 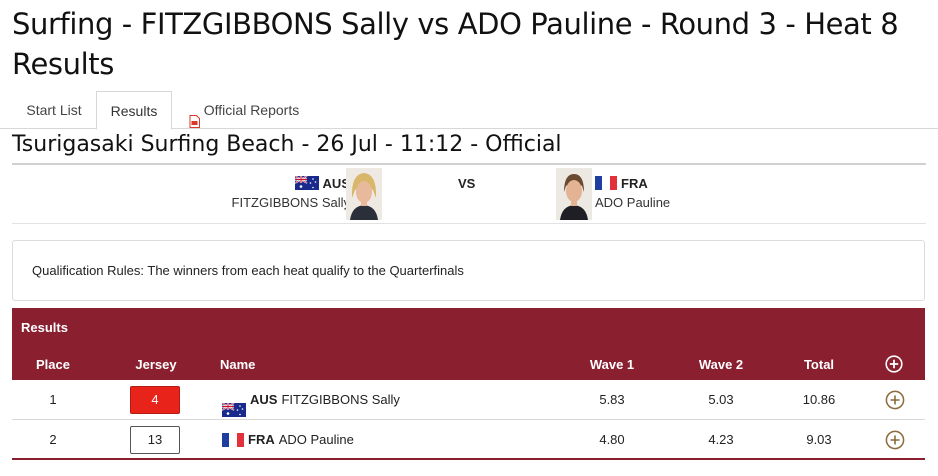 What do you see at coordinates (261, 439) in the screenshot?
I see `noc-code: FRA` at bounding box center [261, 439].